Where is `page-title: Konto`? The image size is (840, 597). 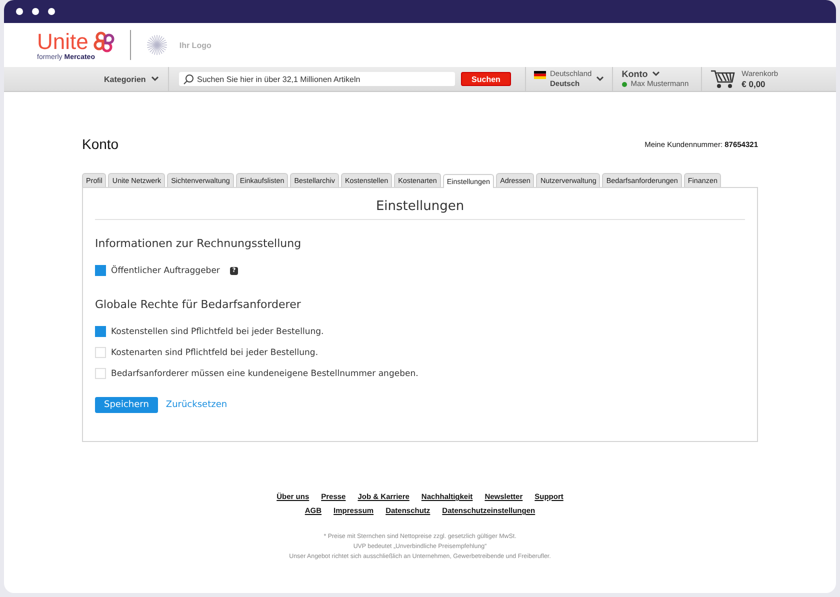 page-title: Konto is located at coordinates (100, 144).